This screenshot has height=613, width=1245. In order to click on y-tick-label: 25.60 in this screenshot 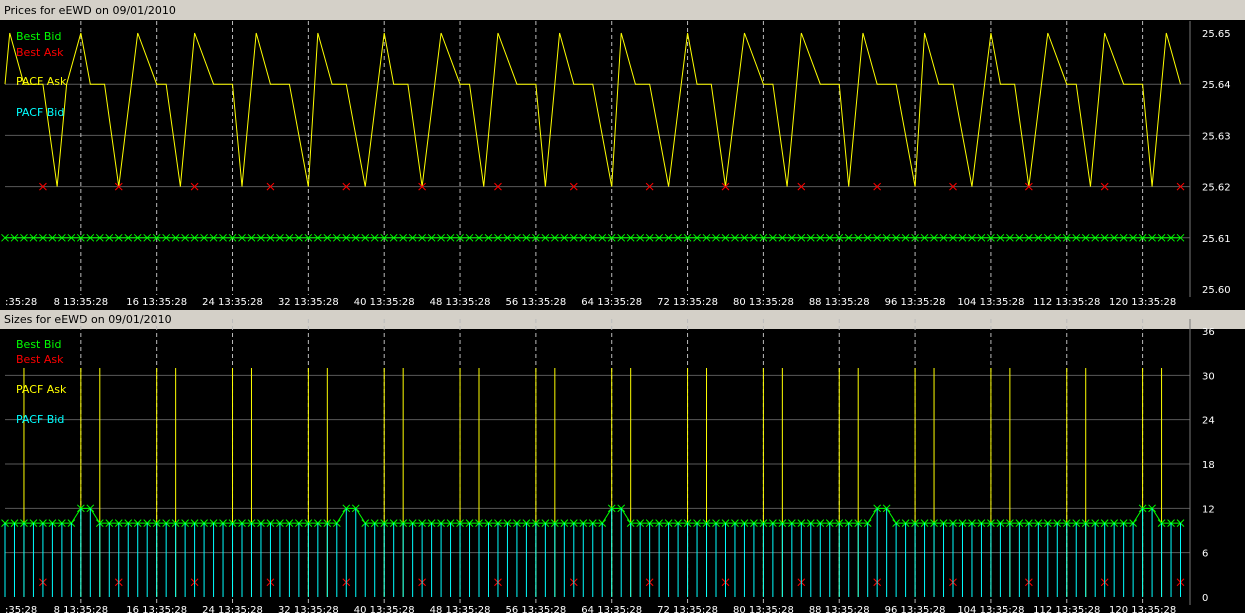, I will do `click(1216, 290)`.